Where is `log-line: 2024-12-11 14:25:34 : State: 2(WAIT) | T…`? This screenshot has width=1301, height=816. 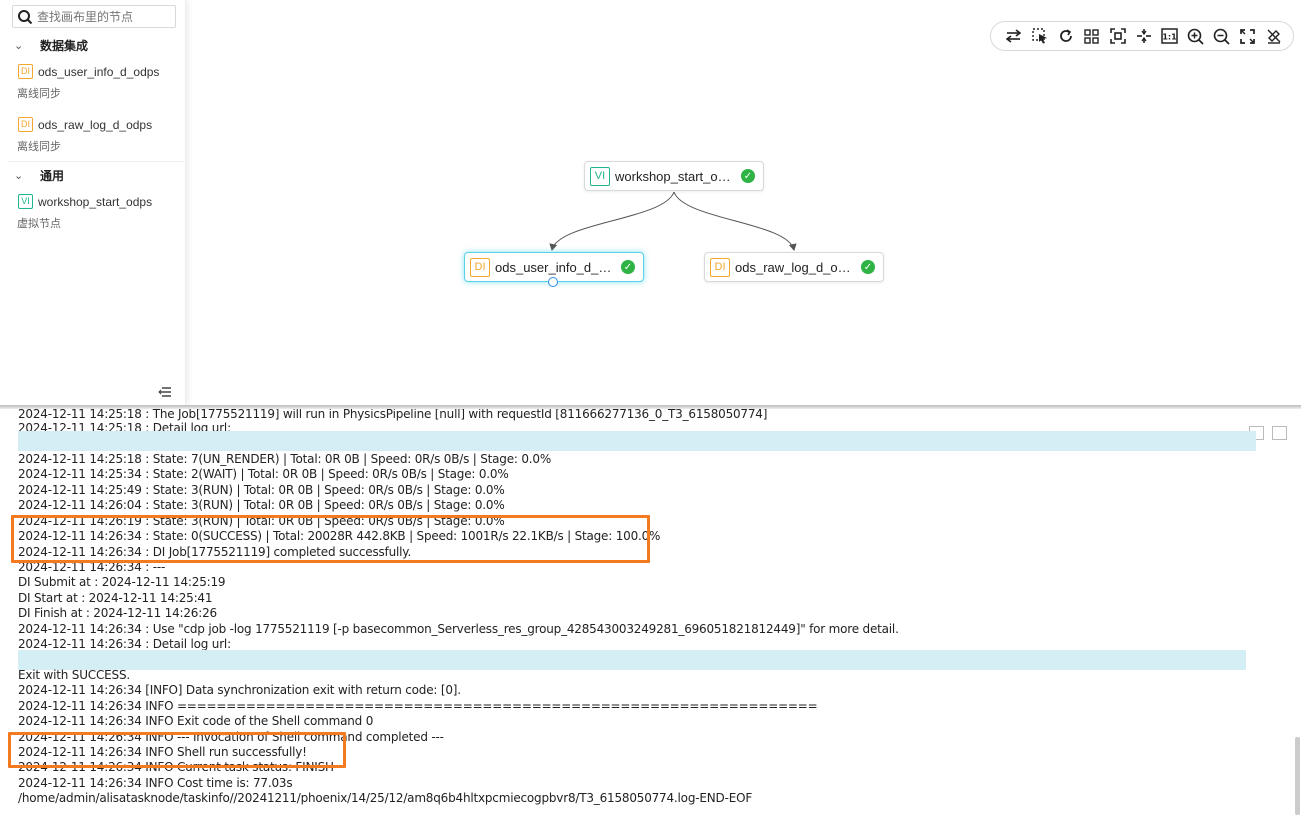
log-line: 2024-12-11 14:25:34 : State: 2(WAIT) | T… is located at coordinates (263, 474).